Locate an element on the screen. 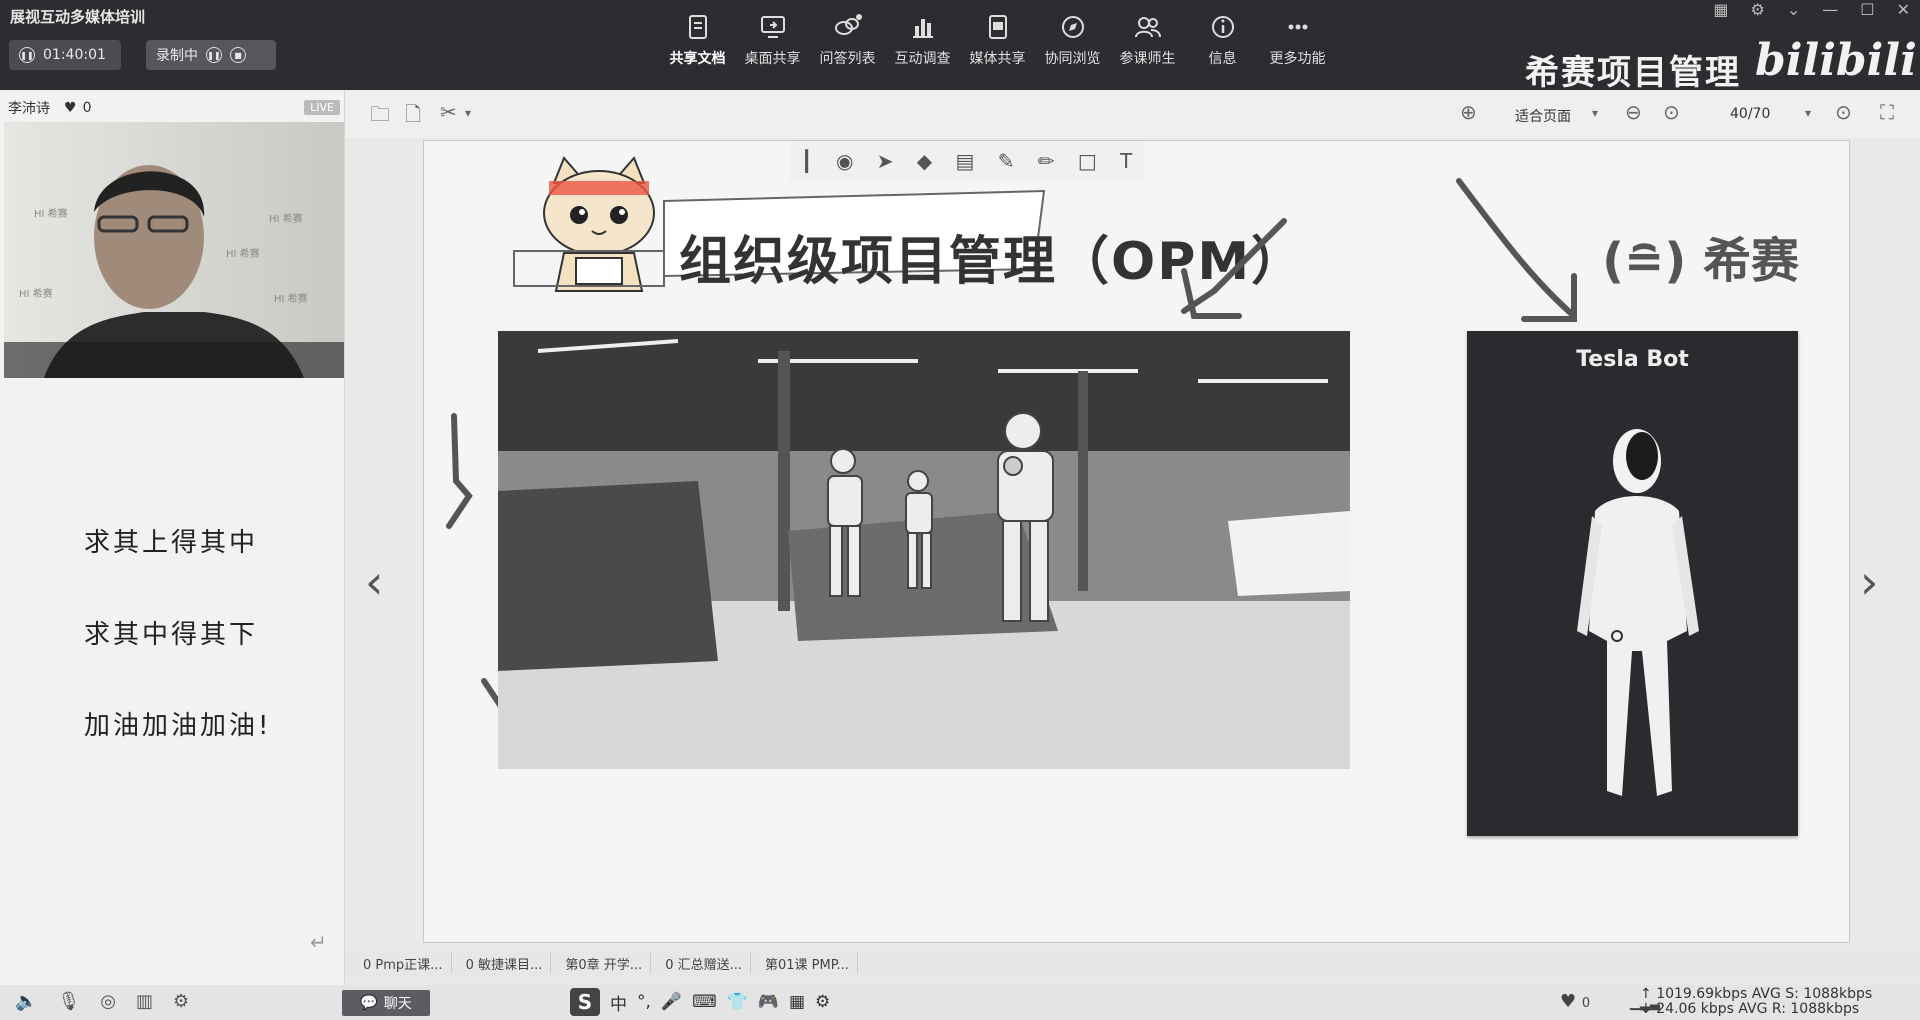  folder-icon: 🗀 is located at coordinates (380, 117).